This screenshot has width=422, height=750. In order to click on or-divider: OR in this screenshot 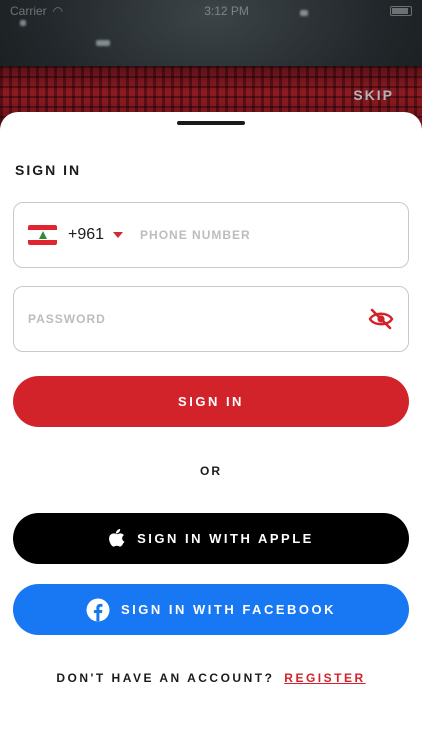, I will do `click(211, 471)`.